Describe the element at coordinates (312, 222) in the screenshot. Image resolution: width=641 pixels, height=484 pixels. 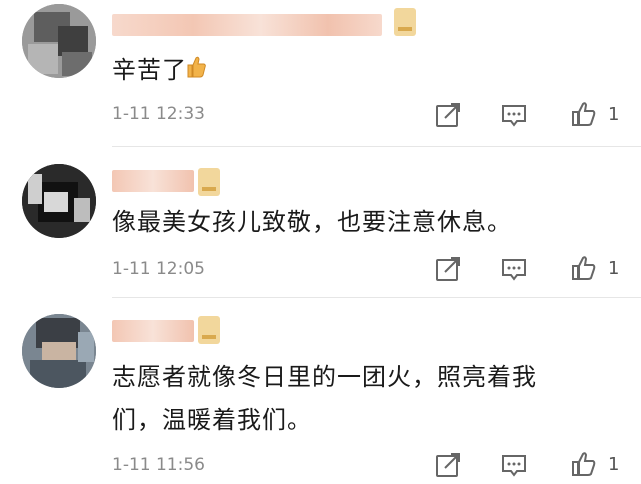
I see `comment-text: 像最美女孩儿致敬，也要注意休息。` at that location.